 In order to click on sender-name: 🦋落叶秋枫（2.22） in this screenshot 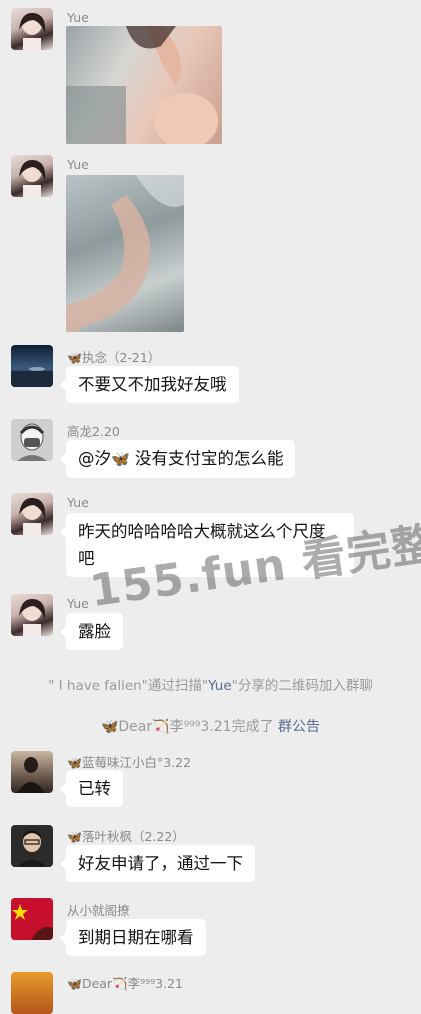, I will do `click(126, 836)`.